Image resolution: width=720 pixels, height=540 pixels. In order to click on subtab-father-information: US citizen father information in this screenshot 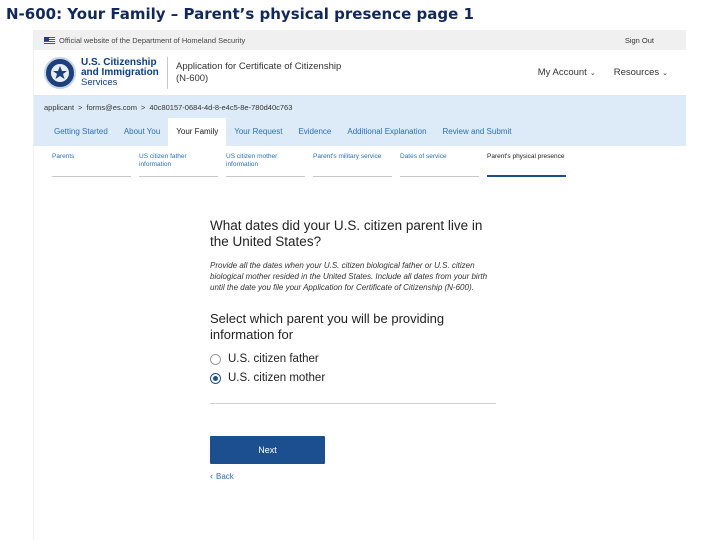, I will do `click(178, 163)`.